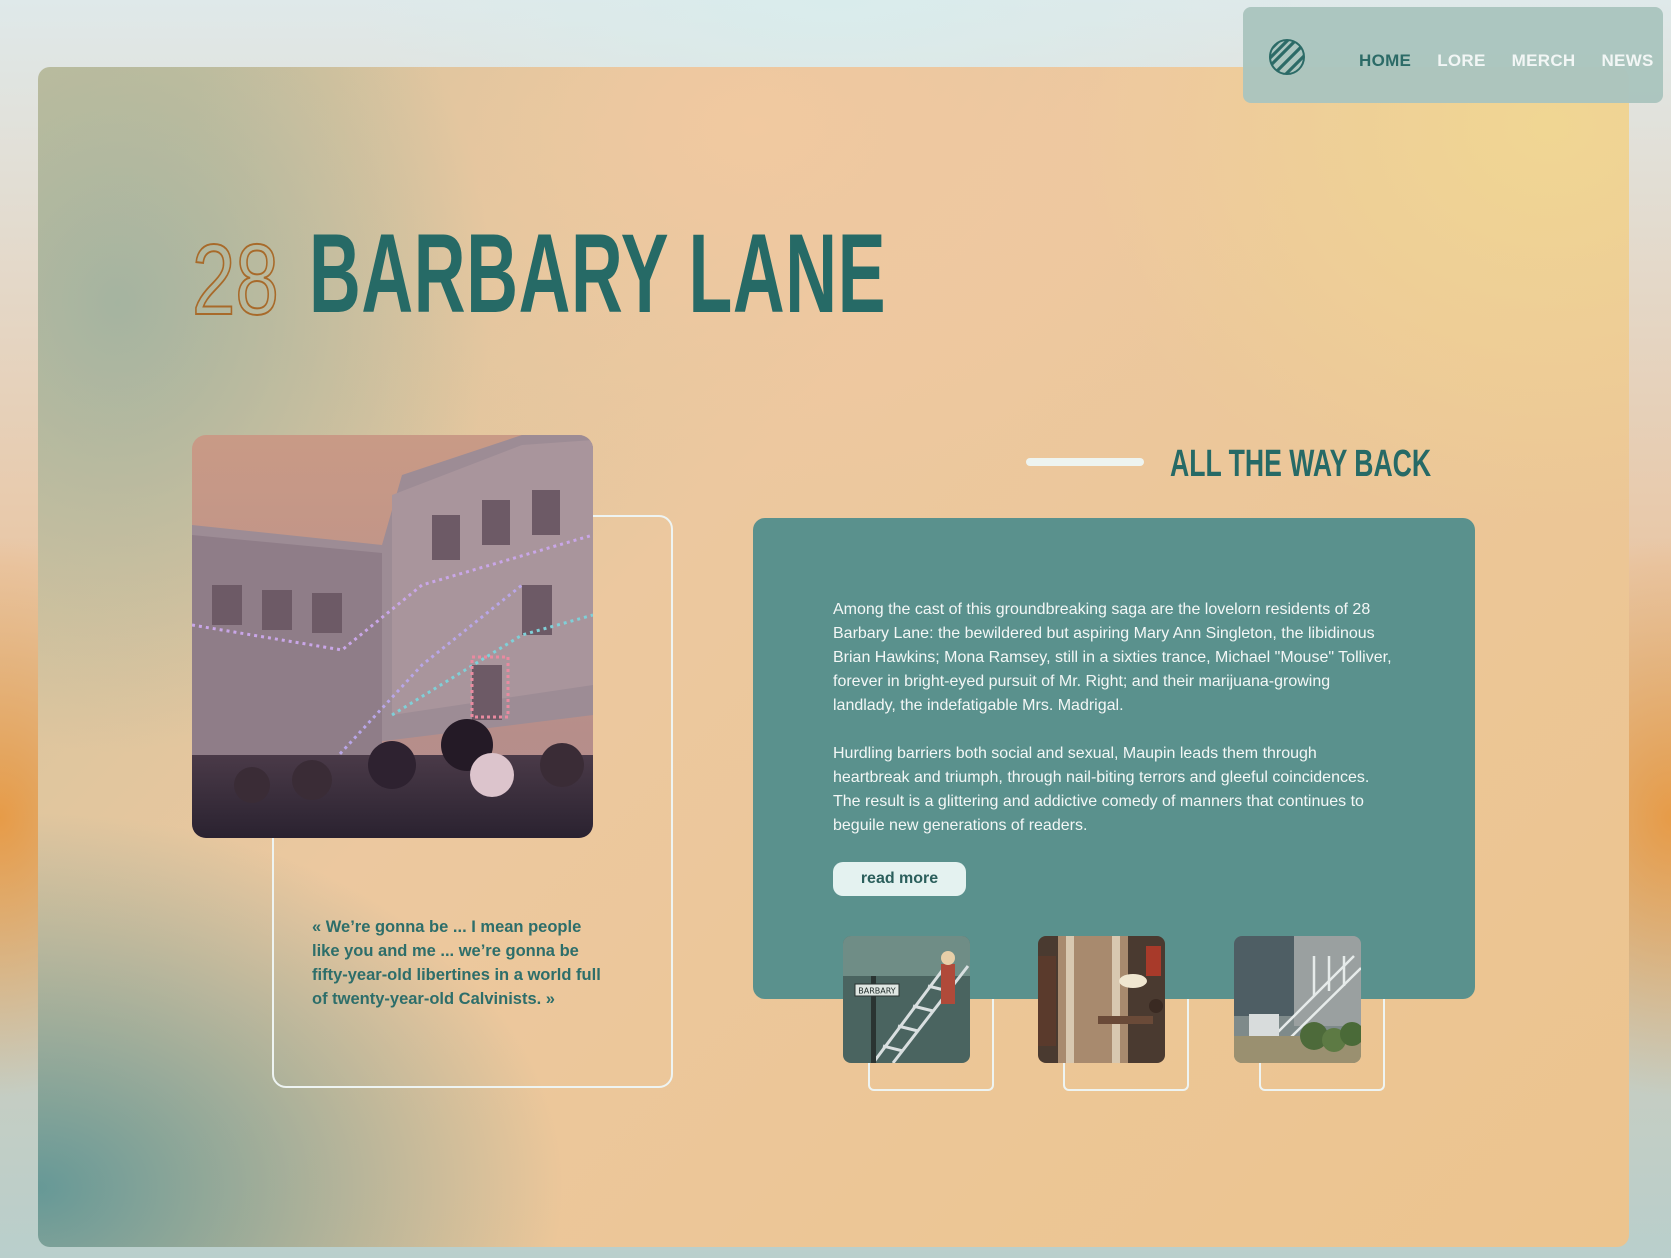 This screenshot has width=1671, height=1258. Describe the element at coordinates (899, 879) in the screenshot. I see `read-more-button: read more` at that location.